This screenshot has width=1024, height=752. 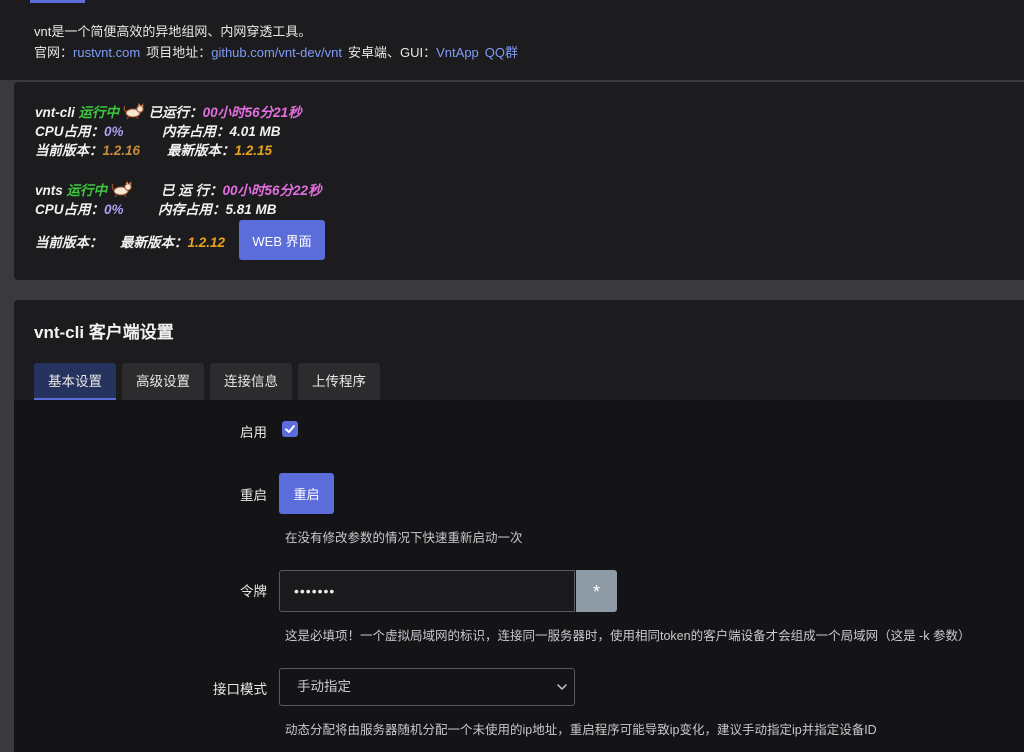 What do you see at coordinates (501, 52) in the screenshot?
I see `qq-group-link: QQ群` at bounding box center [501, 52].